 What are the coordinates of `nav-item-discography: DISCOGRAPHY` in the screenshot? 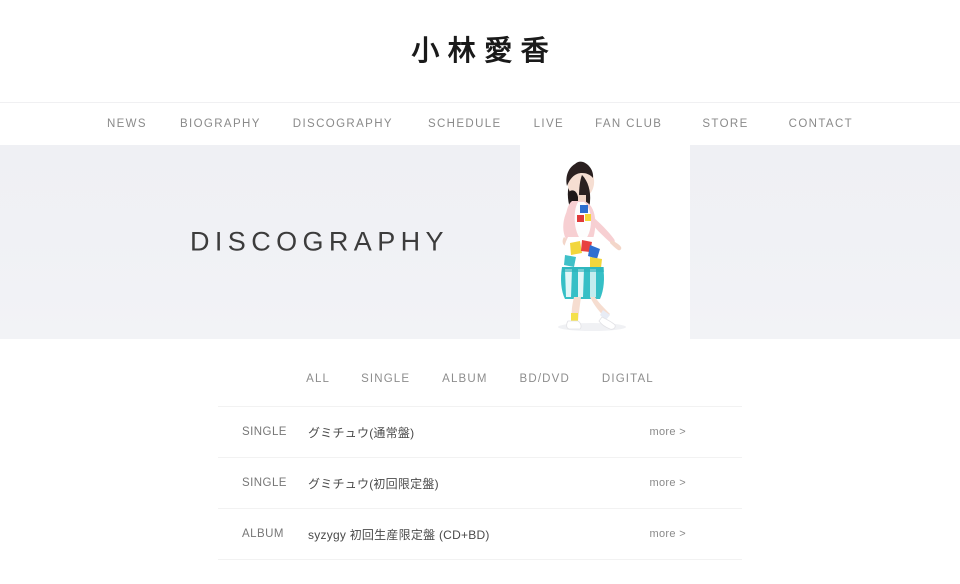 It's located at (343, 124).